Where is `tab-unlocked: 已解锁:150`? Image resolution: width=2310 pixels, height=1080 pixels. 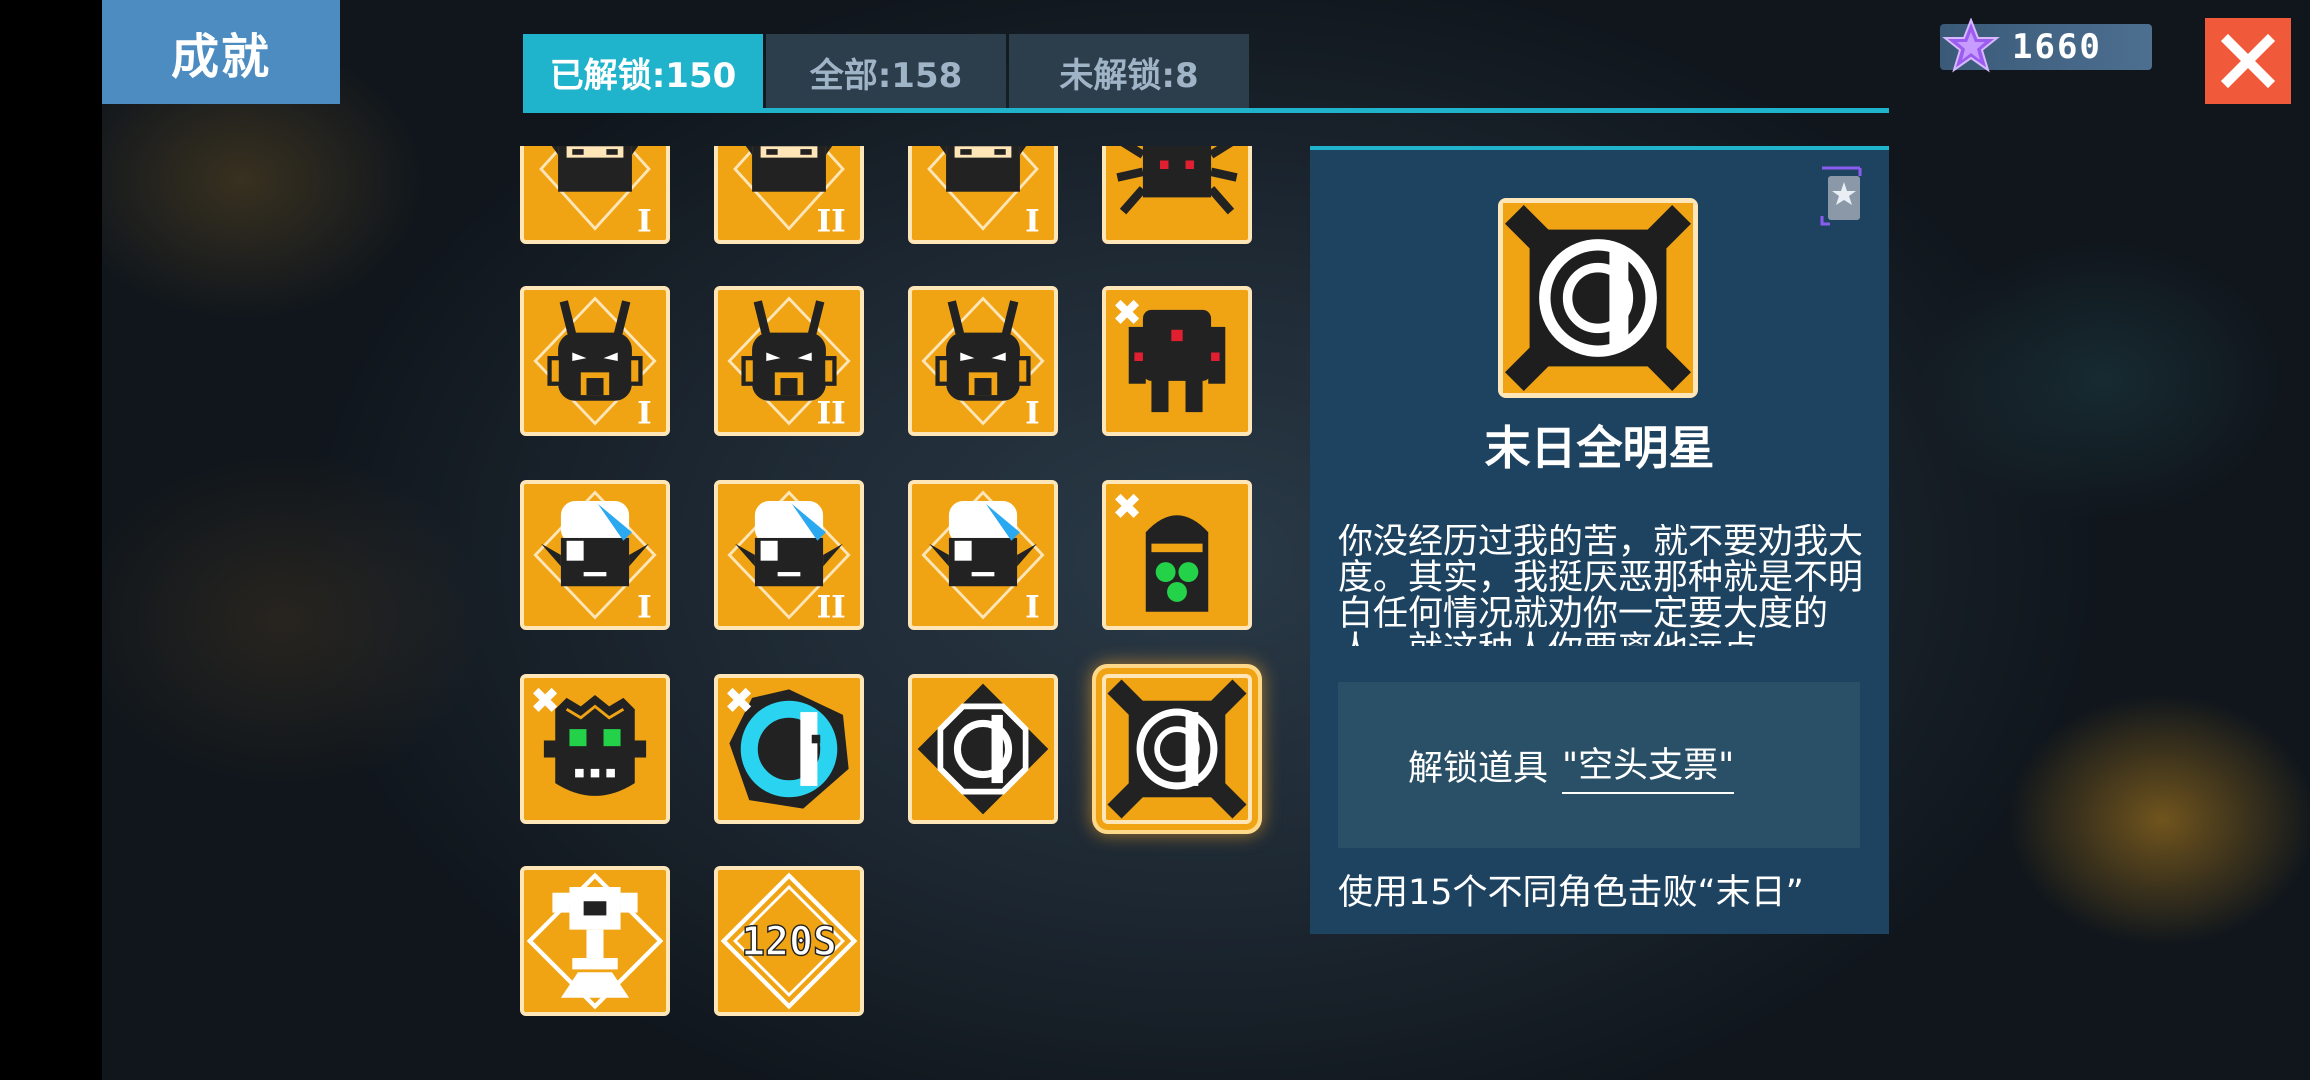
tab-unlocked: 已解锁:150 is located at coordinates (643, 72).